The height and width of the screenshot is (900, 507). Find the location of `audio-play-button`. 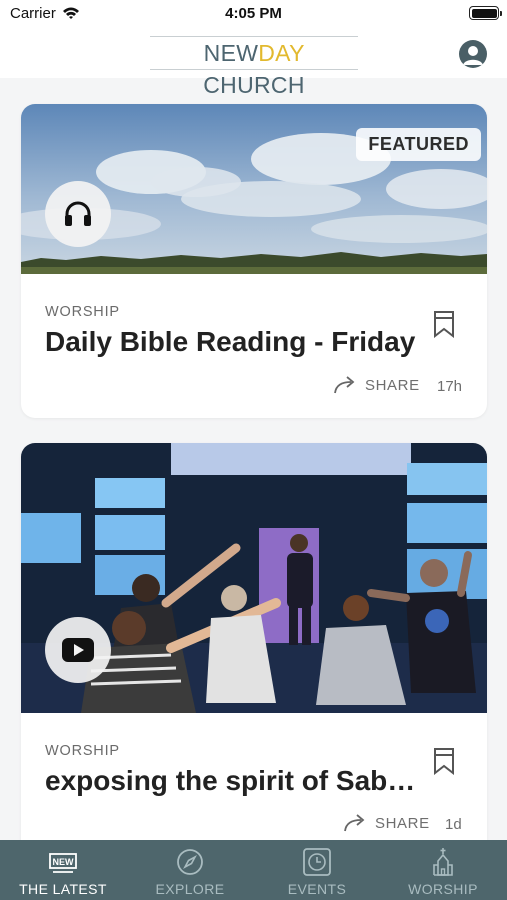

audio-play-button is located at coordinates (78, 214).